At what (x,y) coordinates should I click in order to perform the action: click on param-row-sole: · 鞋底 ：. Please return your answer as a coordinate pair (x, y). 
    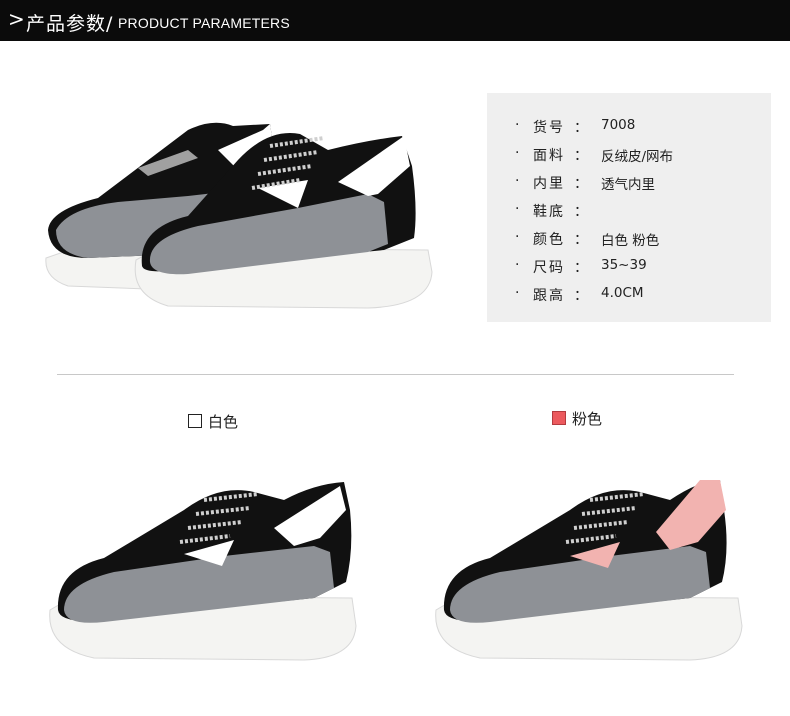
    Looking at the image, I should click on (551, 210).